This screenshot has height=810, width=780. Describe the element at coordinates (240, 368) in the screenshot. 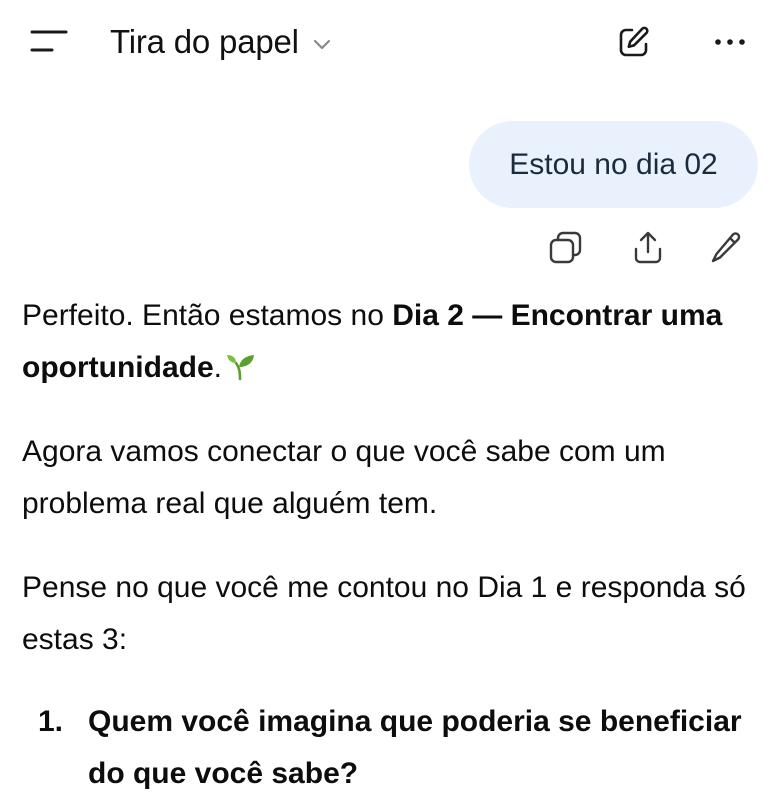

I see `seedling-icon` at that location.